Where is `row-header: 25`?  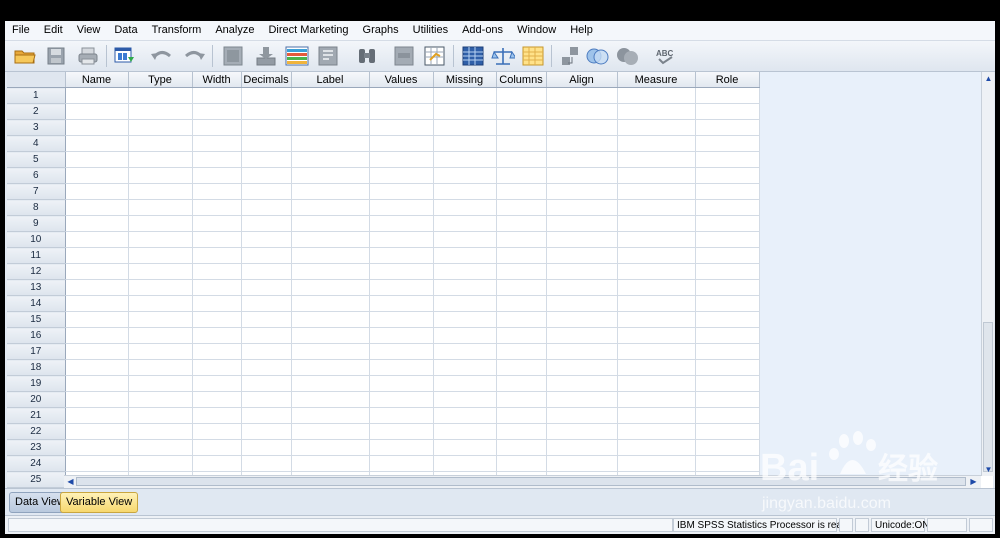 row-header: 25 is located at coordinates (36, 479).